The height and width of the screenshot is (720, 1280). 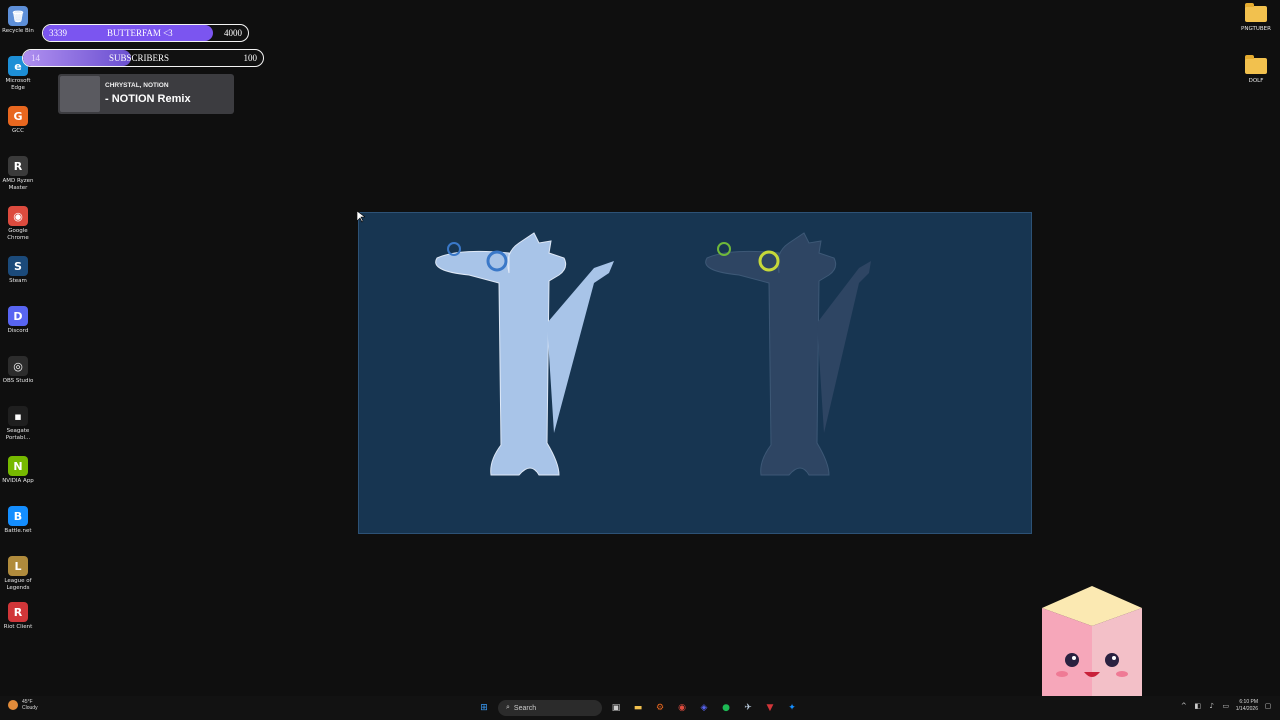 I want to click on chrome-taskbar-icon: ◉, so click(x=682, y=708).